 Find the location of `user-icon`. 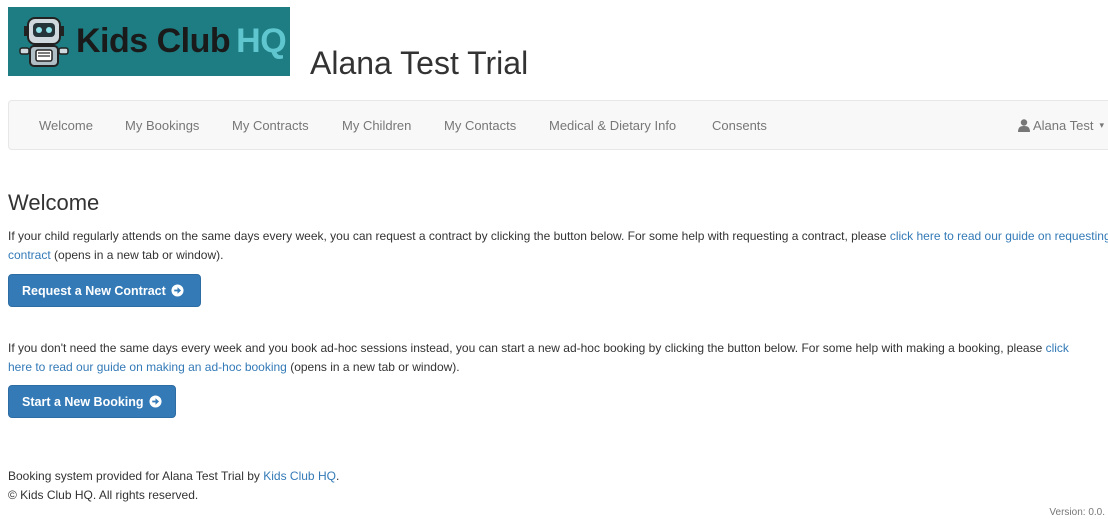

user-icon is located at coordinates (1024, 125).